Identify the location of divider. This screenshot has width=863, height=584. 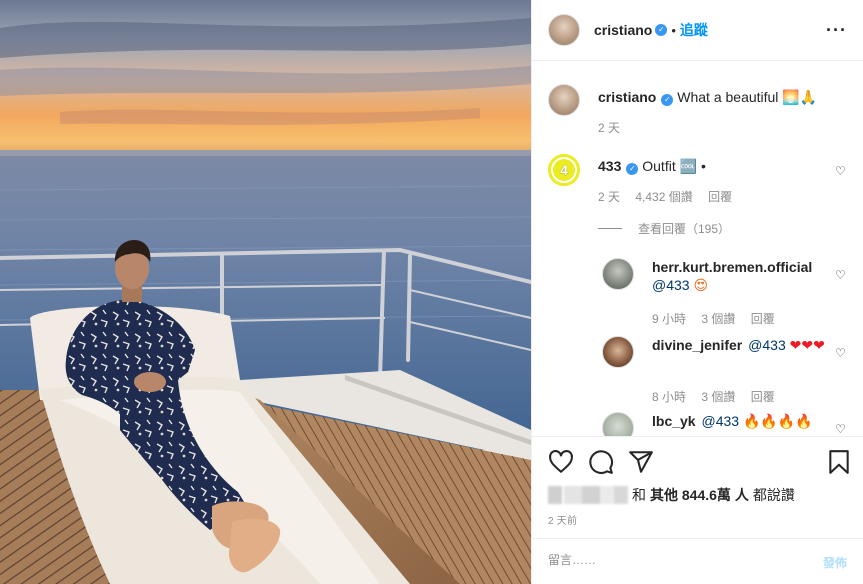
(610, 228).